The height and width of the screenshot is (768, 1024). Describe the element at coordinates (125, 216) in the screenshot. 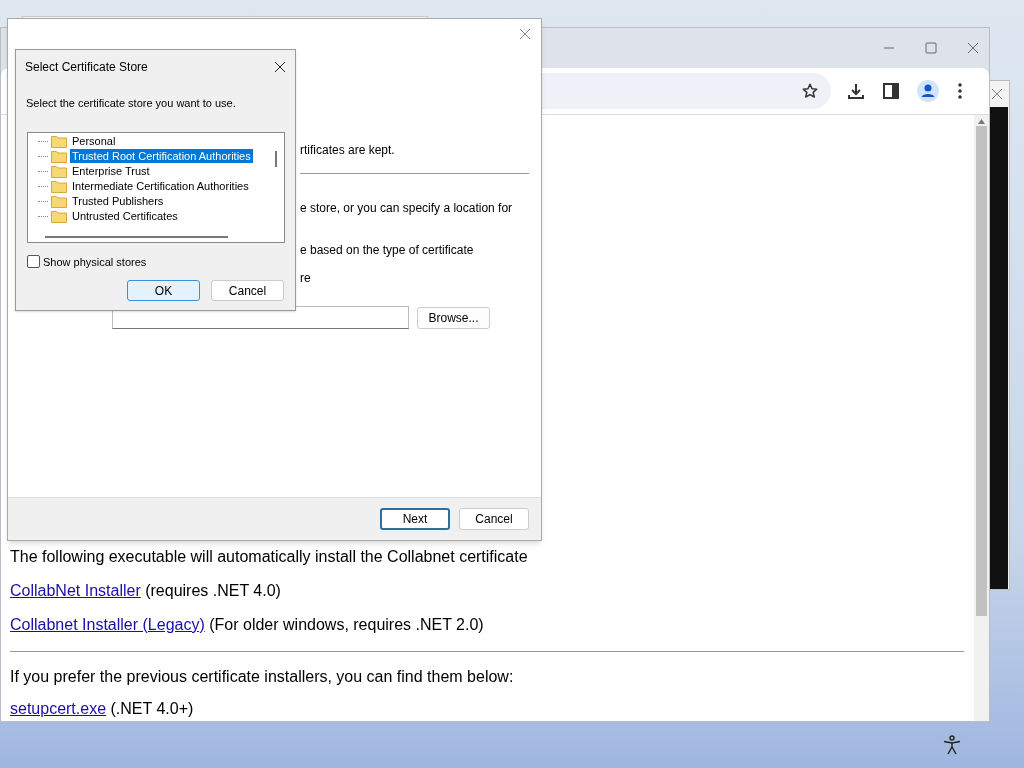

I see `store-item: Untrusted Certificates` at that location.